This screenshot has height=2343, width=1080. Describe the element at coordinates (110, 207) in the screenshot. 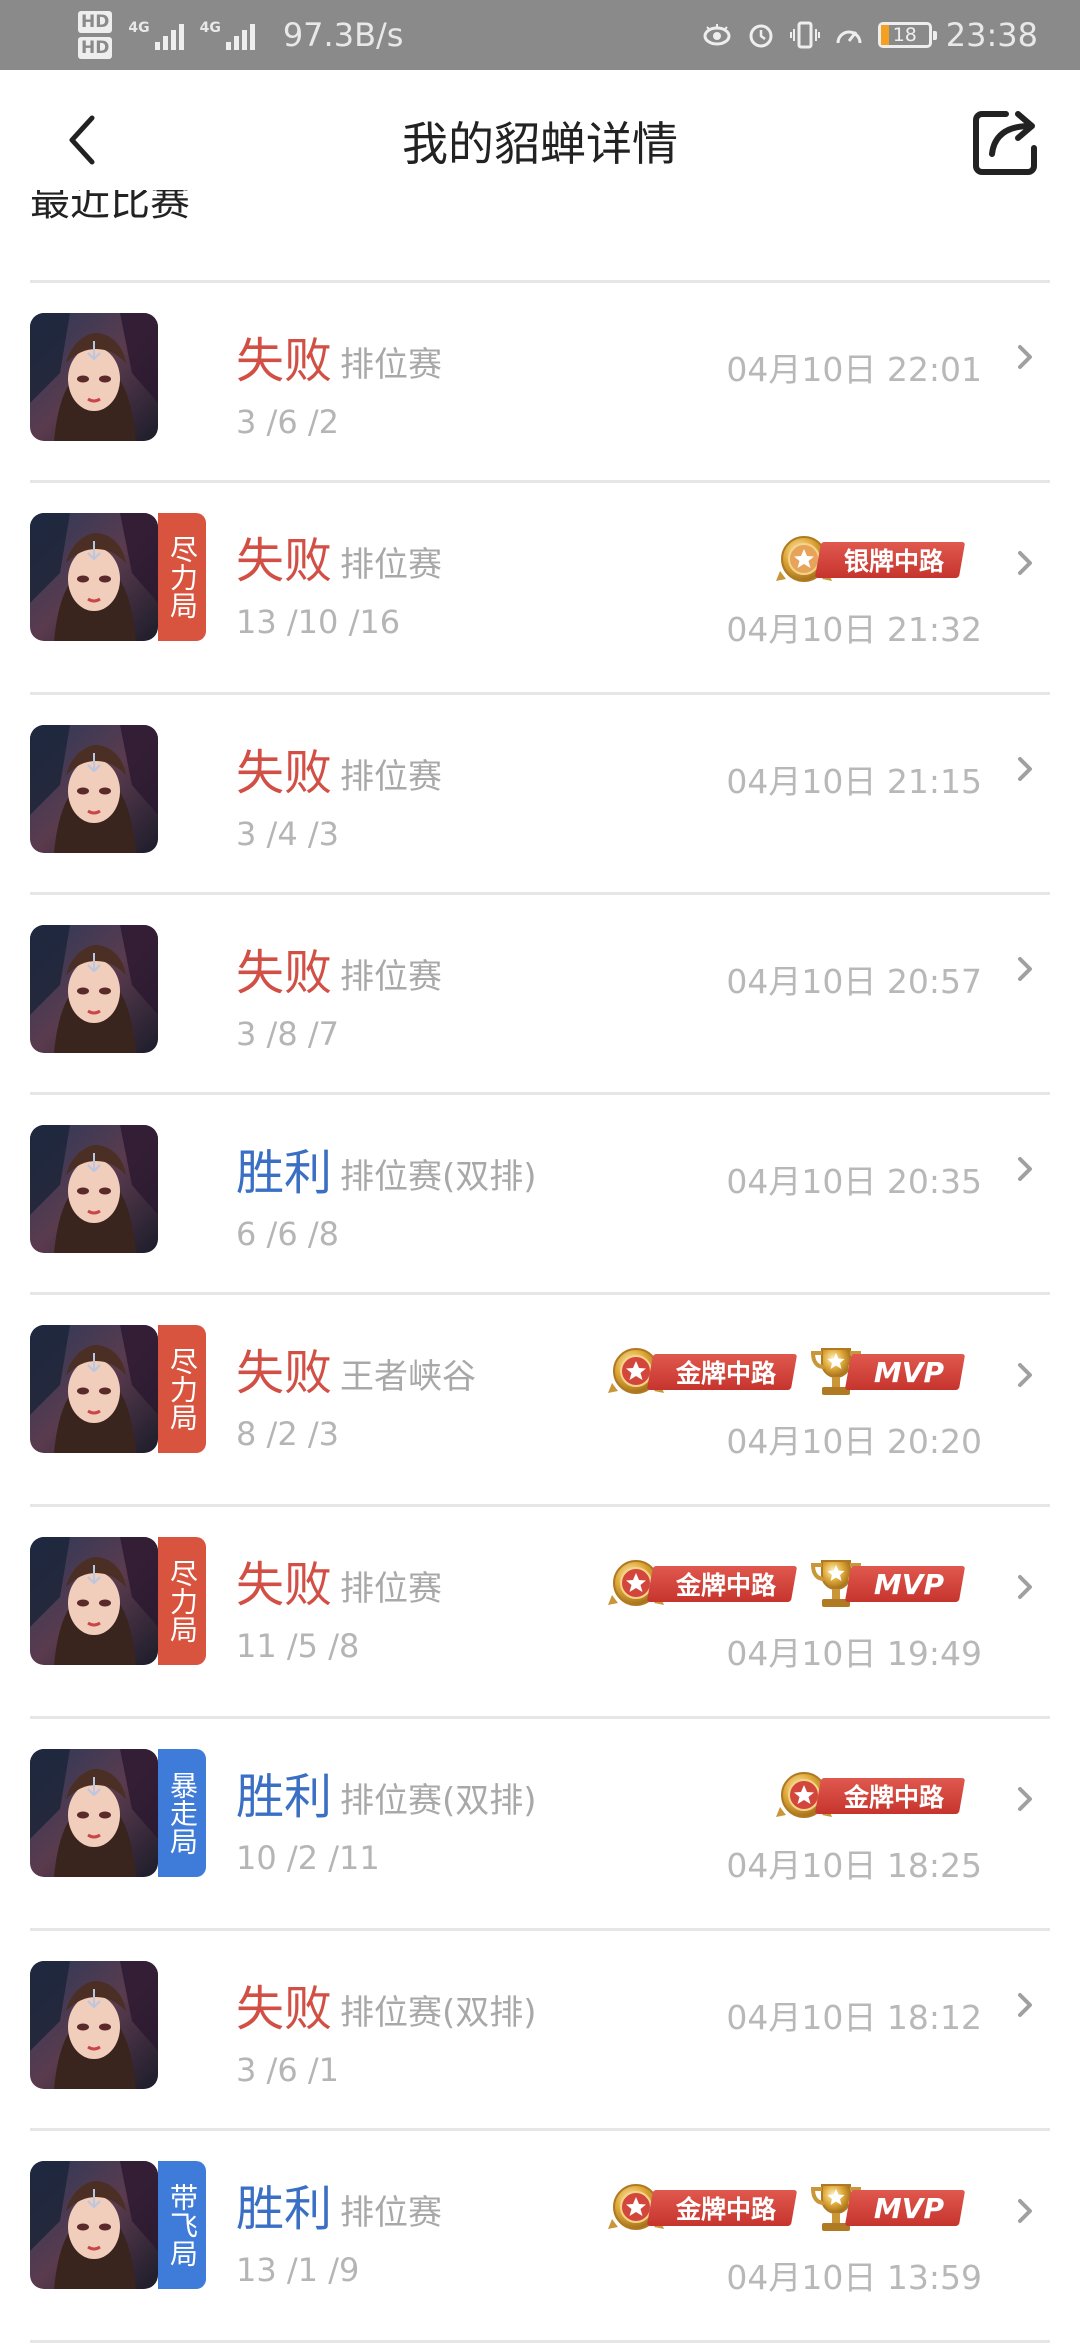

I see `section-title: 最近比赛` at that location.